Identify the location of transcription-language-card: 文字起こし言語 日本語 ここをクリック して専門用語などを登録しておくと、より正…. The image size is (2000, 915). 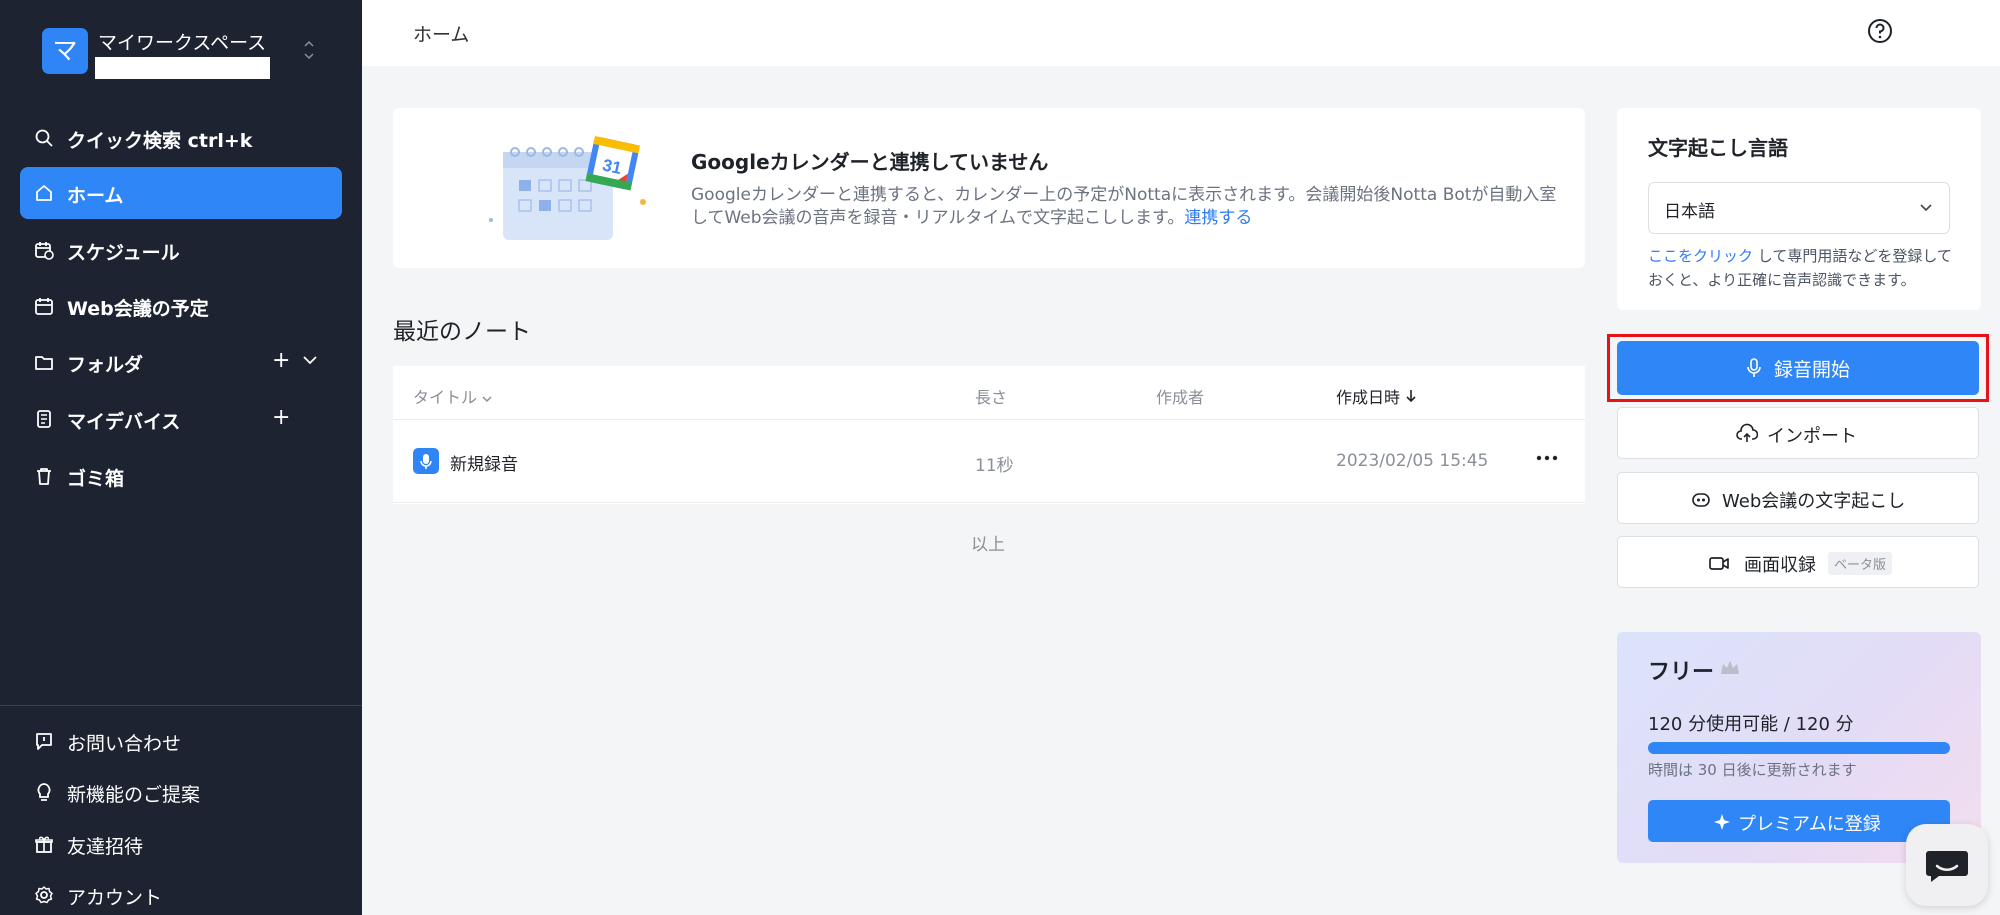
(1799, 209).